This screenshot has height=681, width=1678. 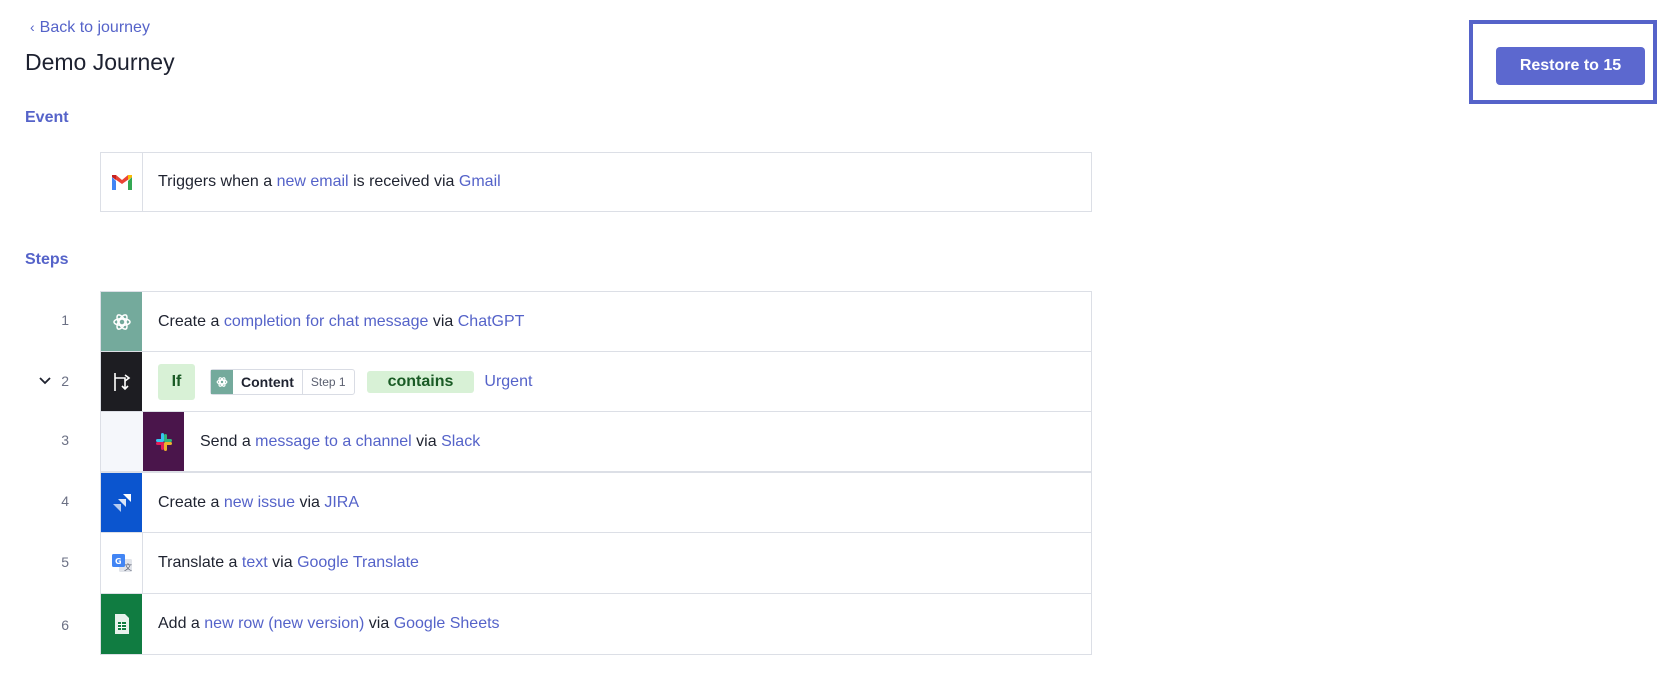 I want to click on step-4-text: Create a new issue via JIRA, so click(x=259, y=502).